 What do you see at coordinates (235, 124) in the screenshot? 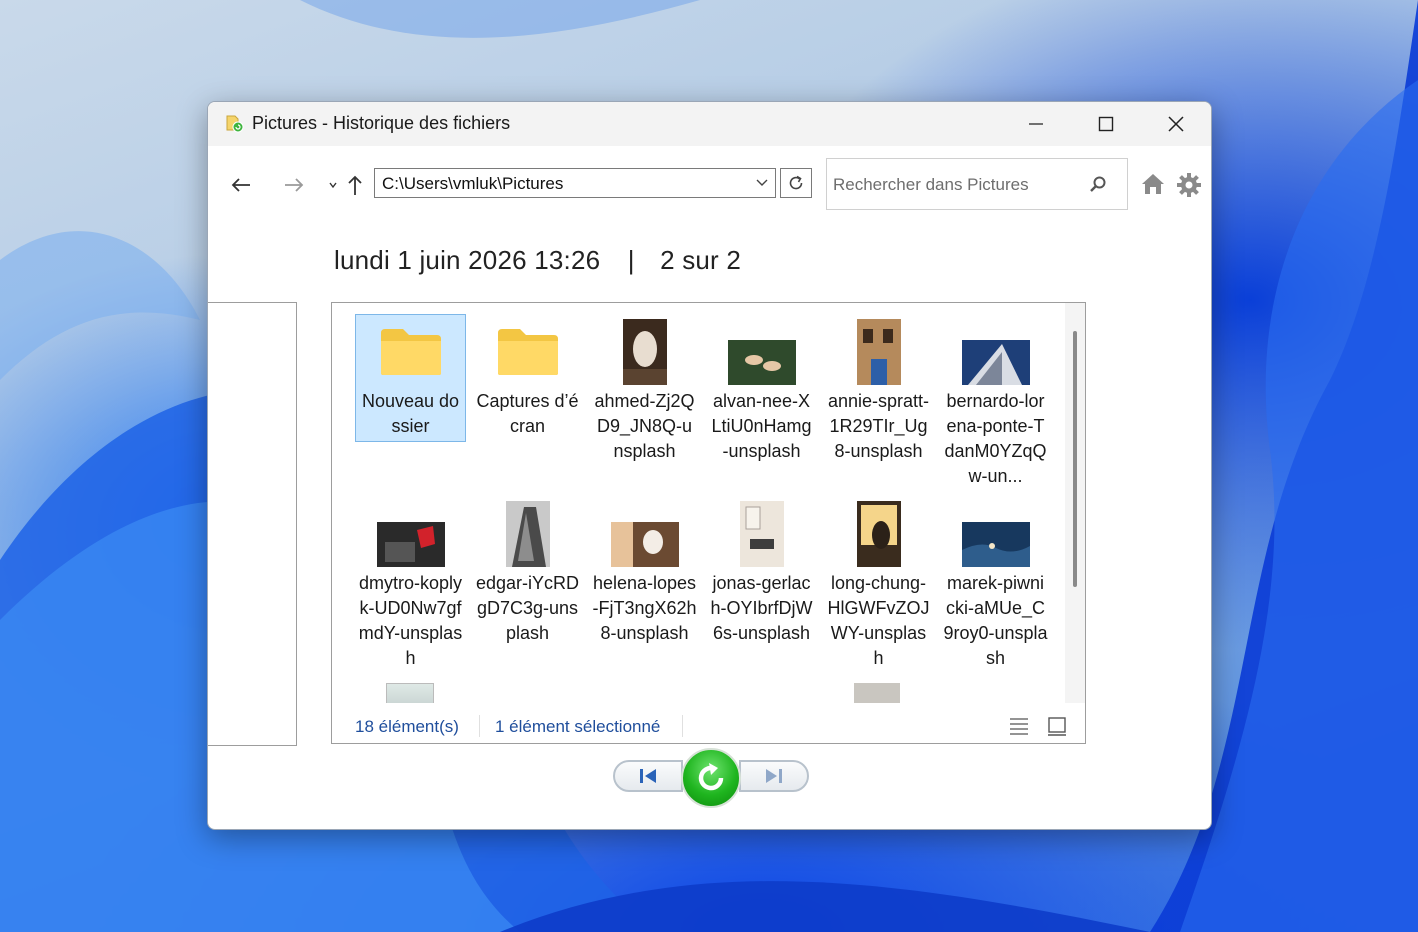
I see `file-history-app-icon` at bounding box center [235, 124].